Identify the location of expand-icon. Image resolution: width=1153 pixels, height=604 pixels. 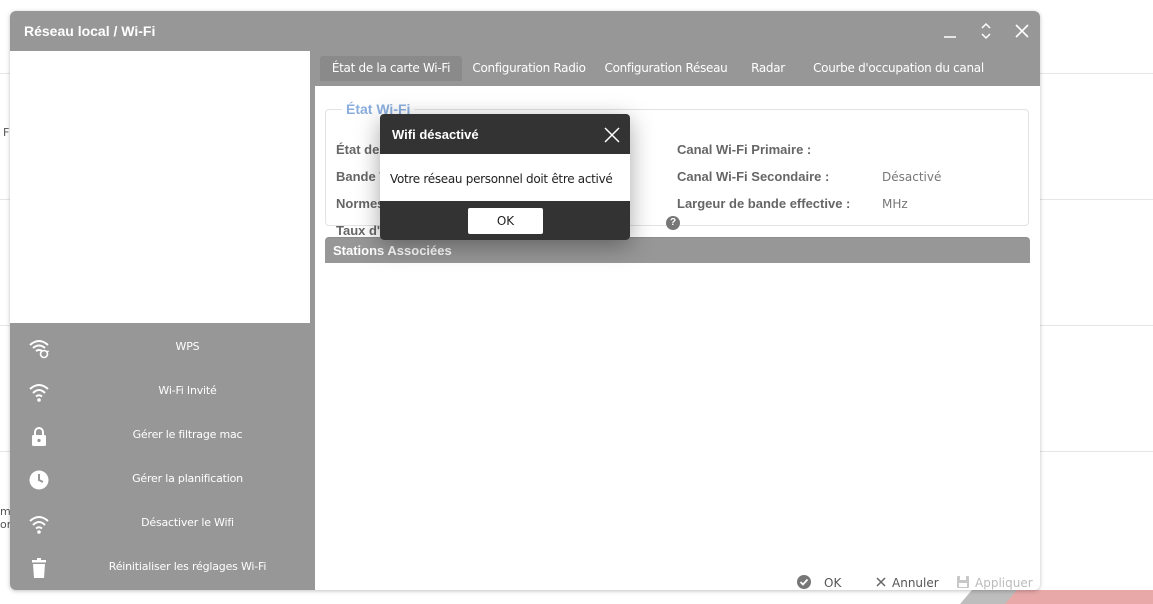
(986, 31).